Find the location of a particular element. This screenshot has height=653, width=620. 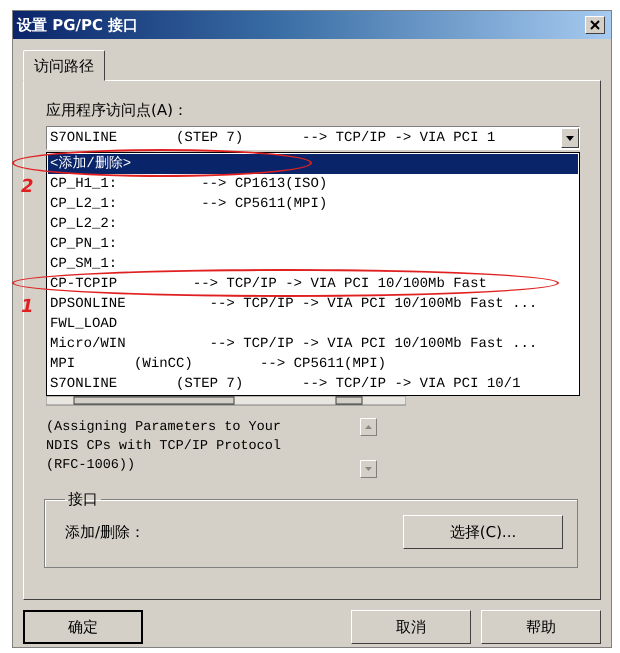

dropdown-item: MPI (WinCC) --> CP5611(MPI) is located at coordinates (313, 364).